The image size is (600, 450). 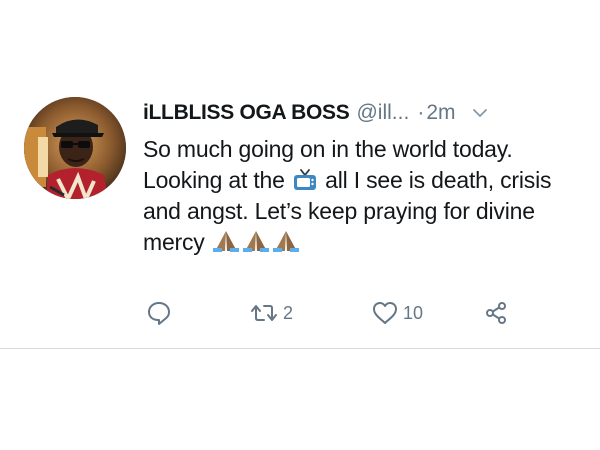 What do you see at coordinates (305, 179) in the screenshot?
I see `television-icon` at bounding box center [305, 179].